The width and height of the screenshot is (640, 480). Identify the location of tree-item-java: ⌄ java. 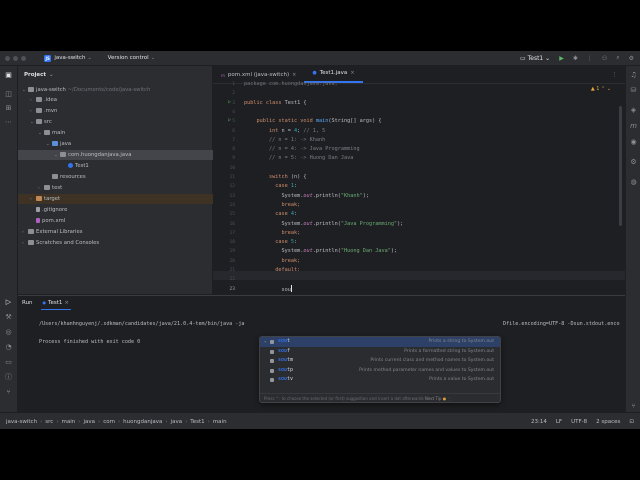
(129, 144).